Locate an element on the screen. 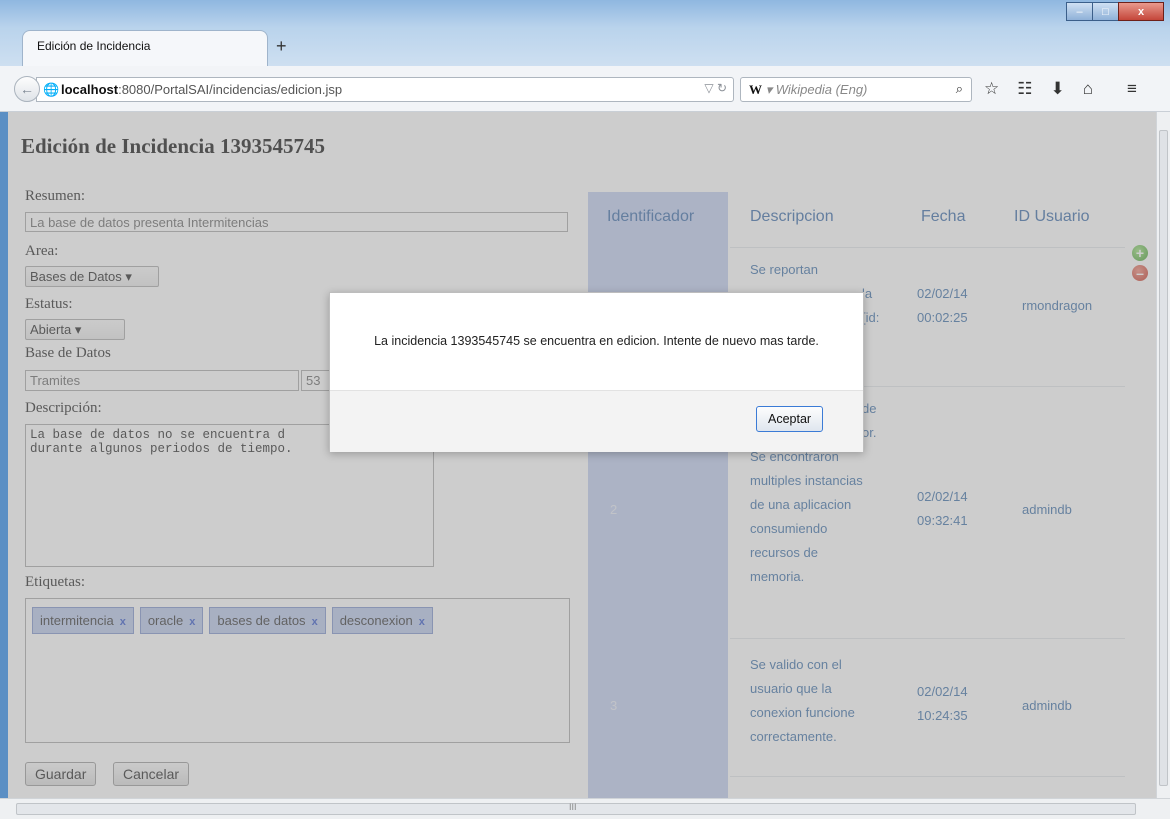 This screenshot has width=1170, height=819. new-tab-button: + is located at coordinates (281, 46).